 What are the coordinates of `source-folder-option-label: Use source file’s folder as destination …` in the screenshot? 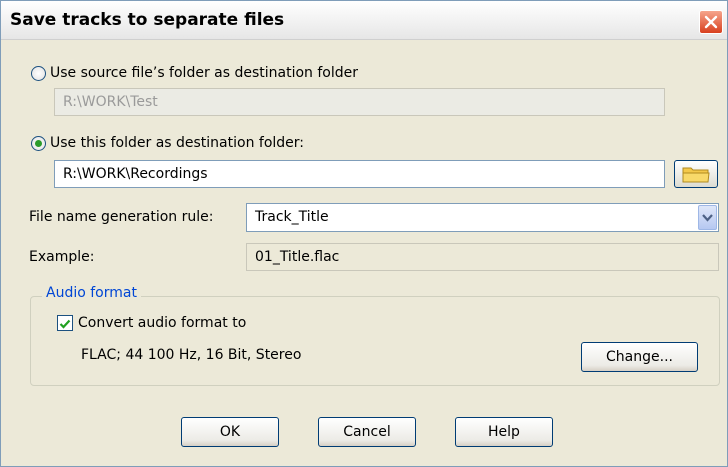 It's located at (204, 73).